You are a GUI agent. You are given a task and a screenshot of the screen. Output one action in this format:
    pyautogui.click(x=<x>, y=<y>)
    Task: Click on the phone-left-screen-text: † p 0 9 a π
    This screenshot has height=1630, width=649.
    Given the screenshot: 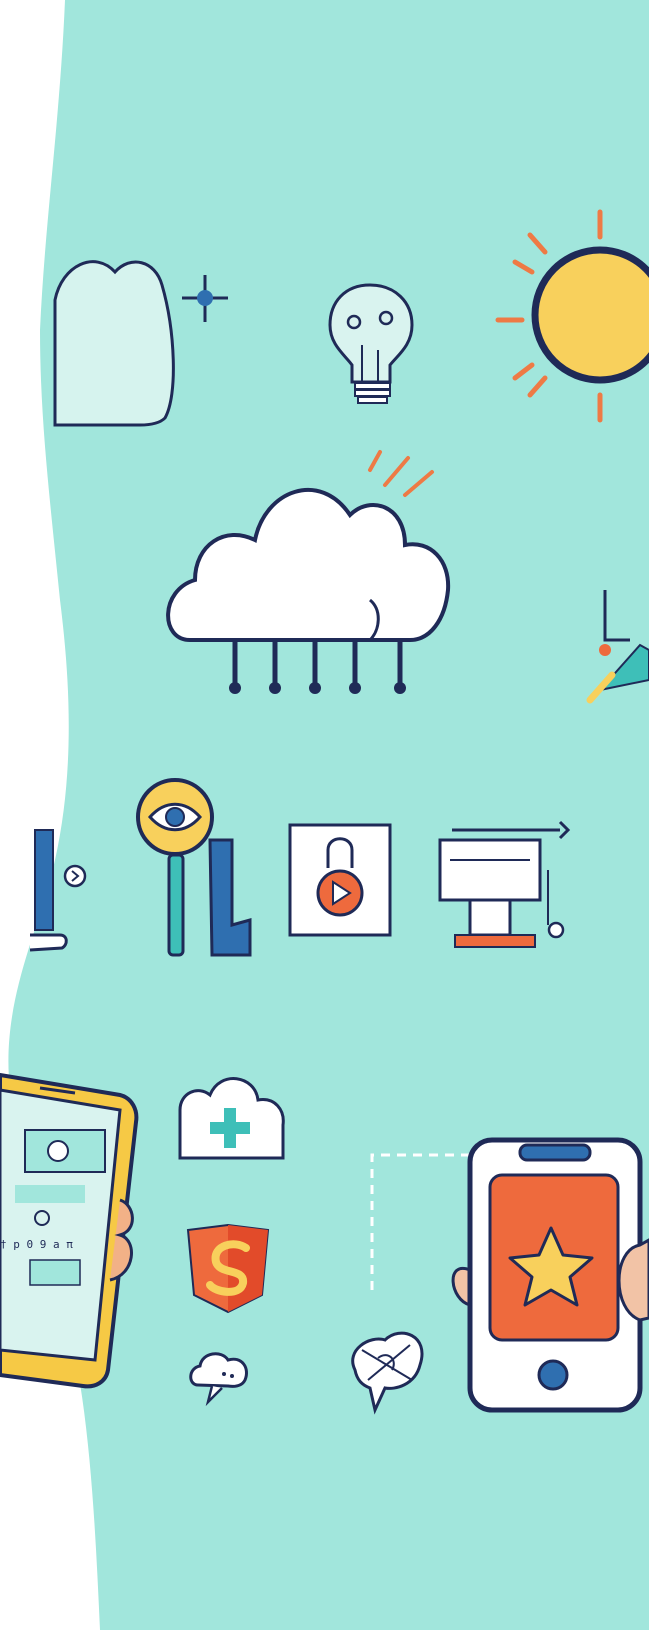 What is the action you would take?
    pyautogui.click(x=36, y=1244)
    